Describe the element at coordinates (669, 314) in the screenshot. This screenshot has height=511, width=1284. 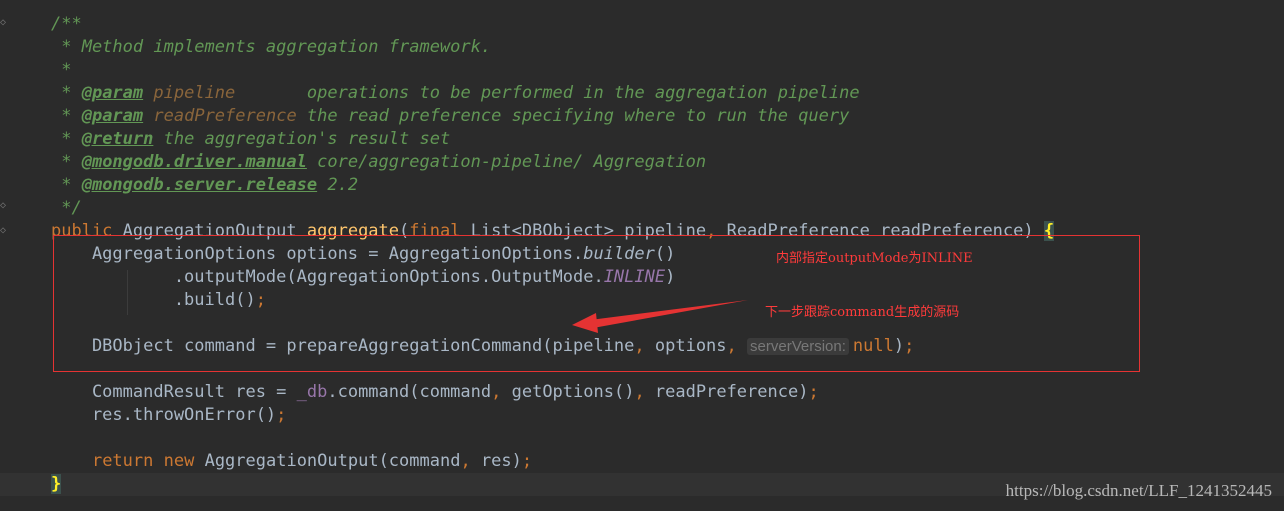
I see `arrow-shaft` at that location.